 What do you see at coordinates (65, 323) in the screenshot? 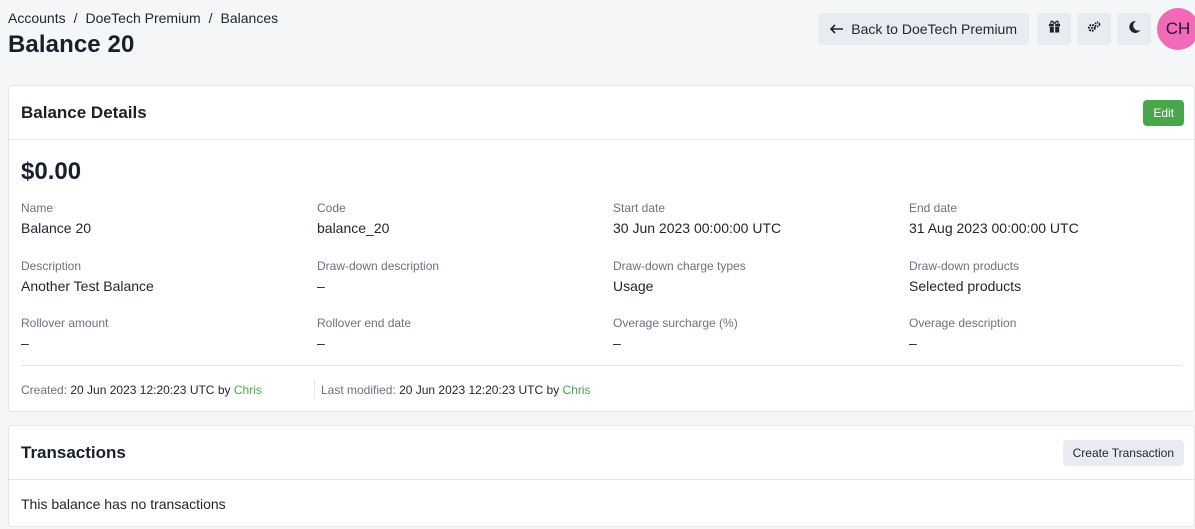
I see `field-label: Rollover amount` at bounding box center [65, 323].